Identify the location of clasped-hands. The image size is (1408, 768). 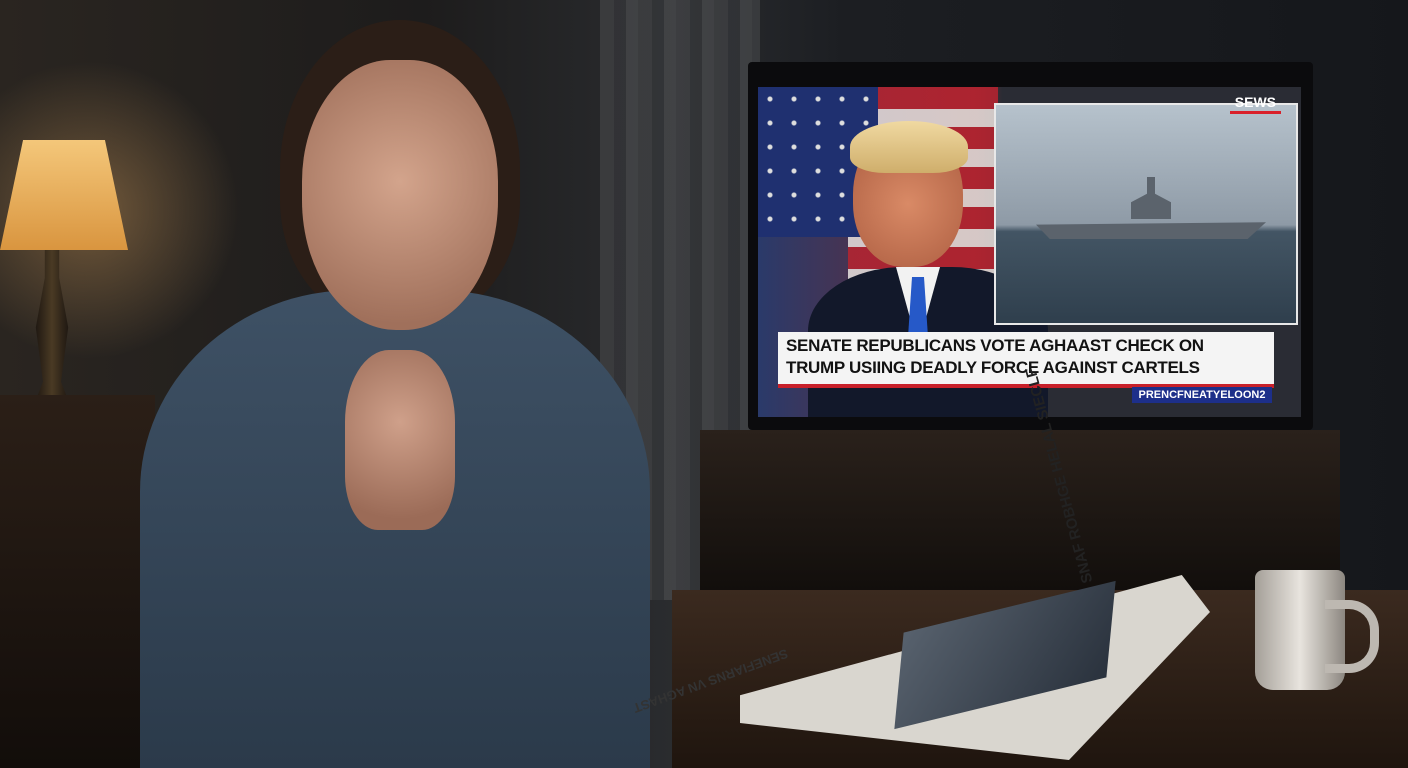
(400, 440).